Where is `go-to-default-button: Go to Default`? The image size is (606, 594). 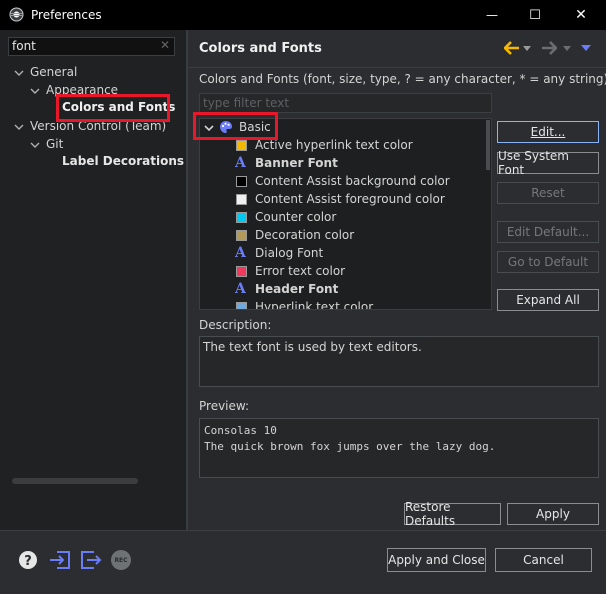
go-to-default-button: Go to Default is located at coordinates (548, 262).